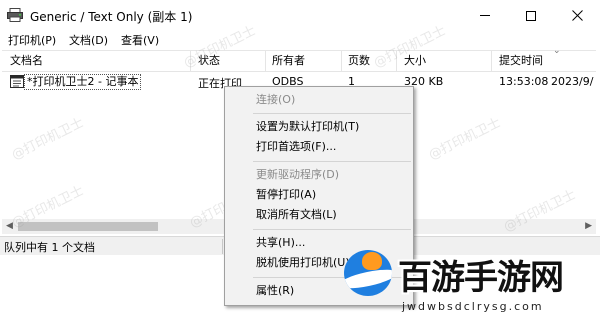 This screenshot has height=317, width=600. I want to click on logo-subtext: jwdwbsdclrysg.com, so click(473, 306).